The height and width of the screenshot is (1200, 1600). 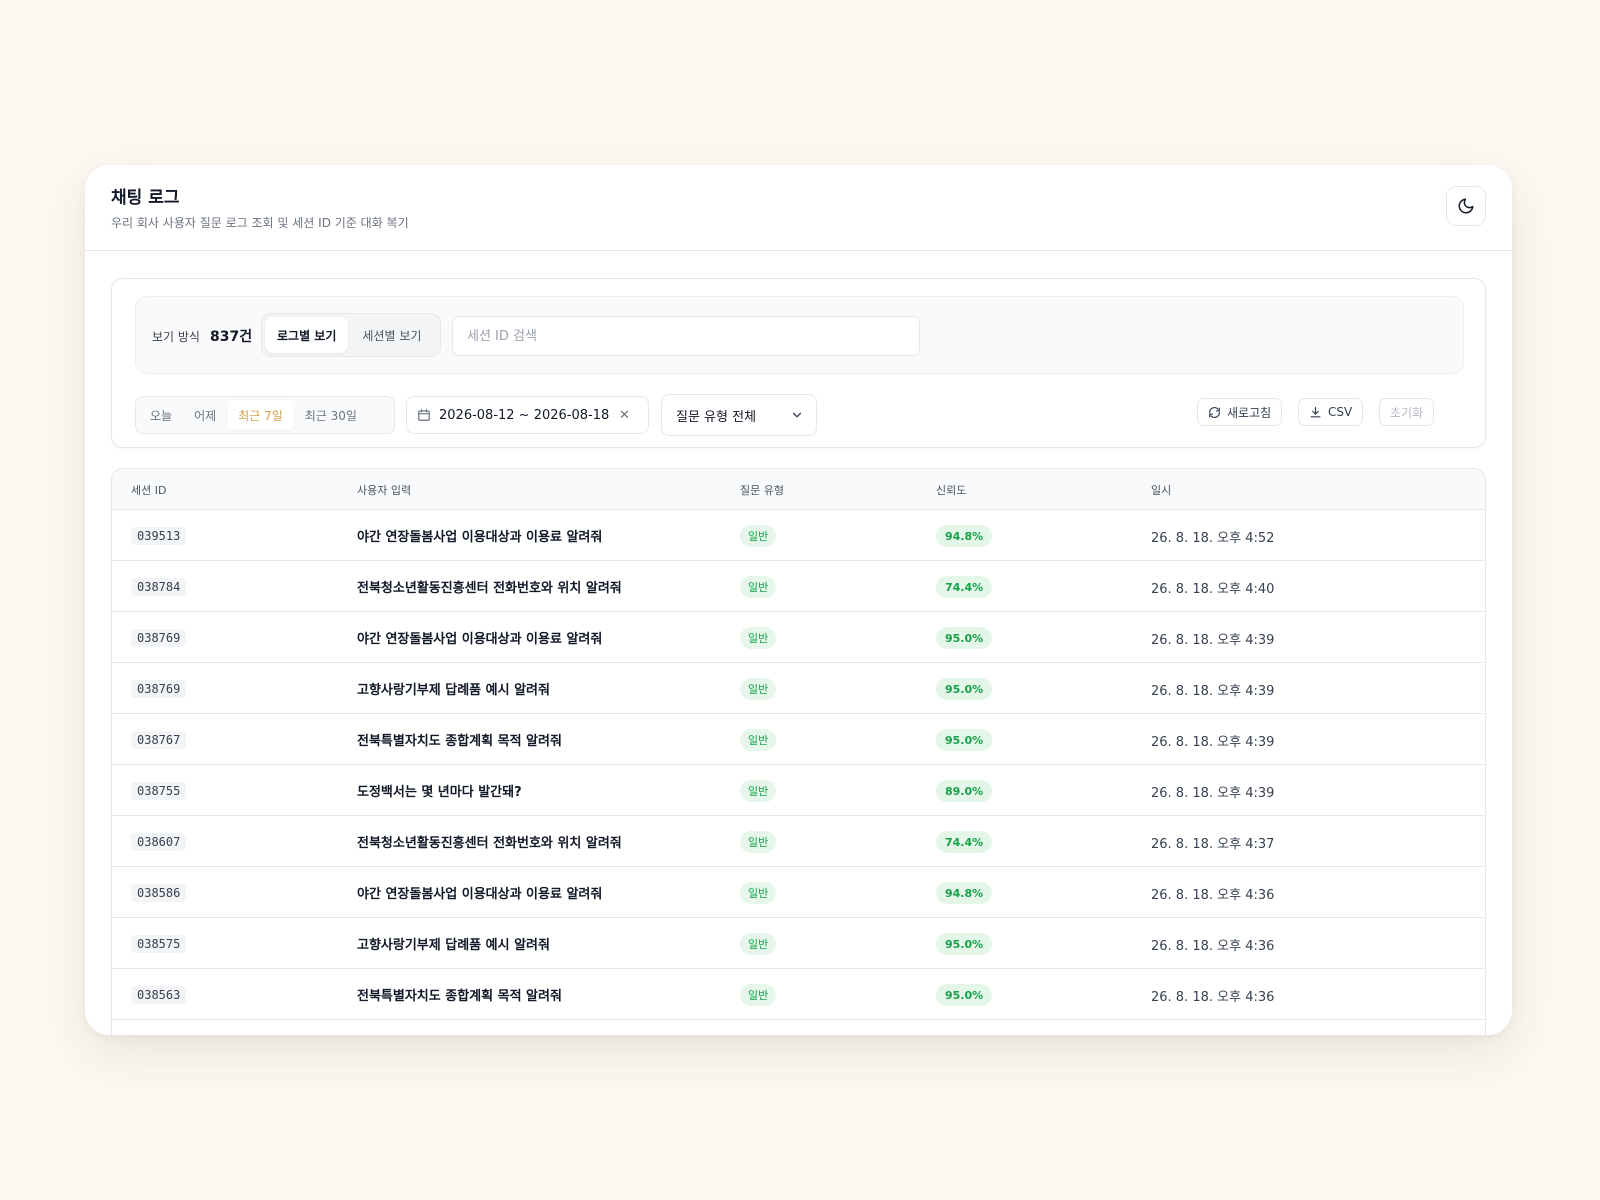 What do you see at coordinates (1249, 412) in the screenshot?
I see `refresh-label: 새로고침` at bounding box center [1249, 412].